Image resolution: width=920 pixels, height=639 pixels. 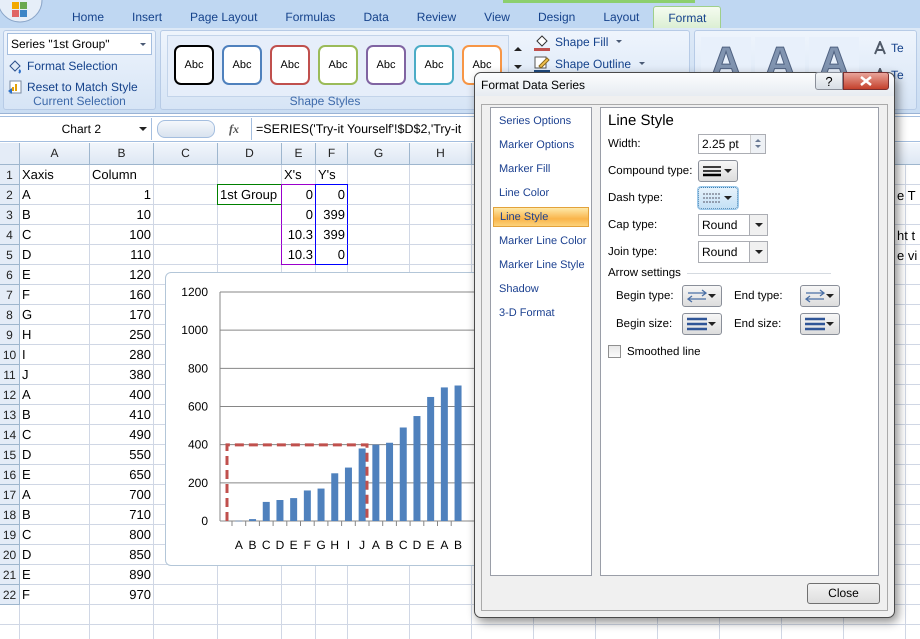 What do you see at coordinates (436, 17) in the screenshot?
I see `ribbon-tab: Review` at bounding box center [436, 17].